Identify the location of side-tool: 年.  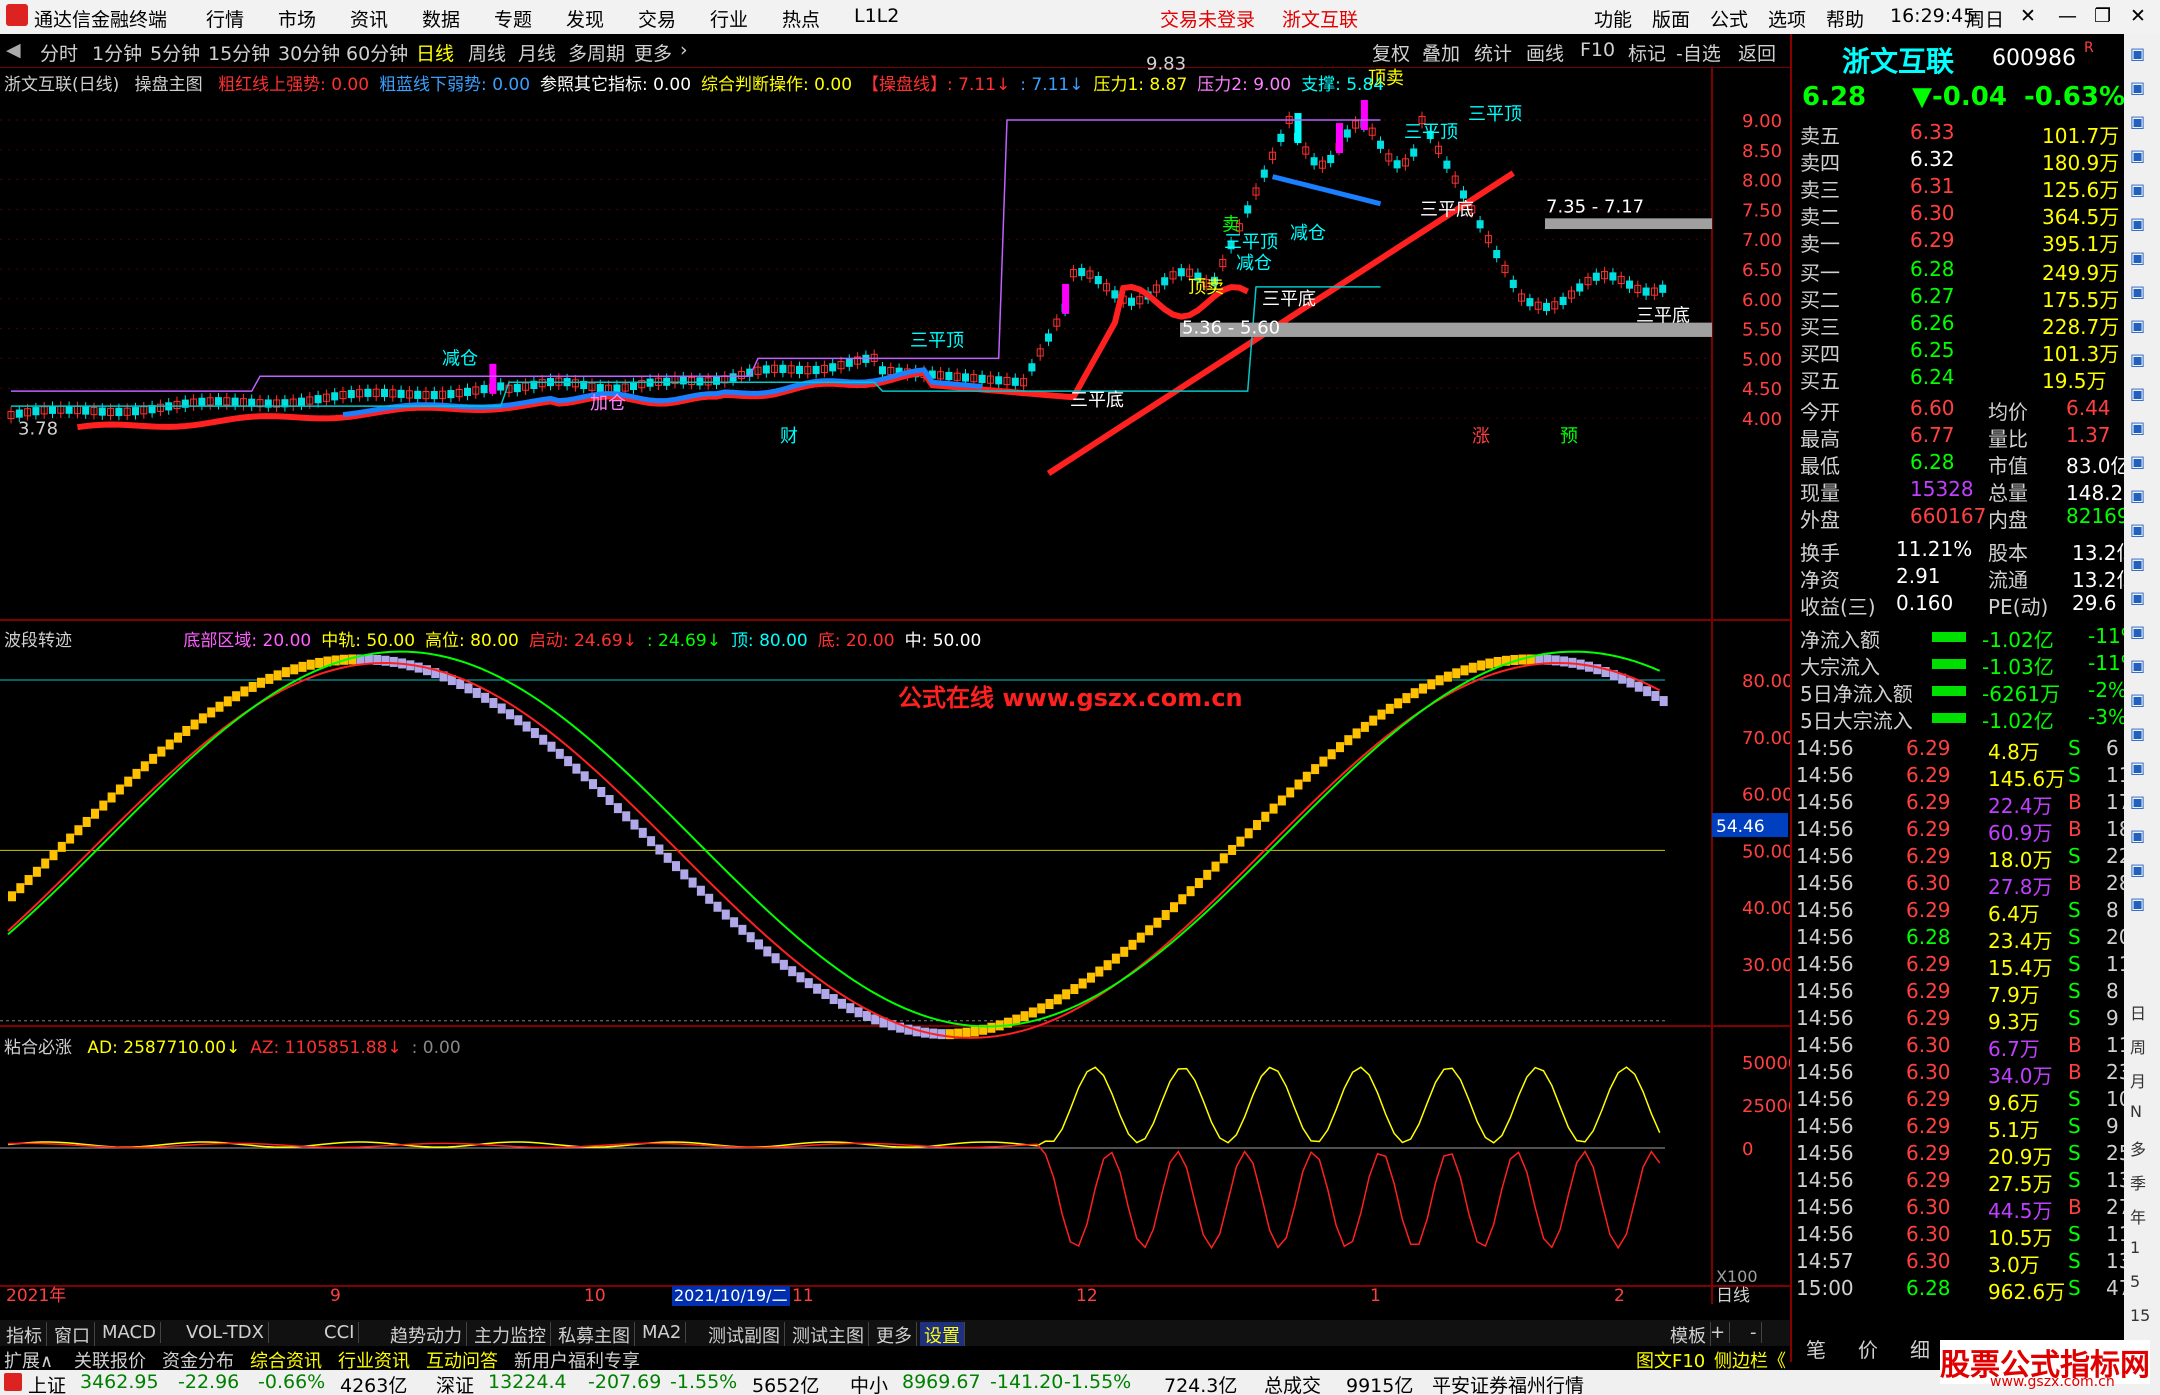
(2138, 1216).